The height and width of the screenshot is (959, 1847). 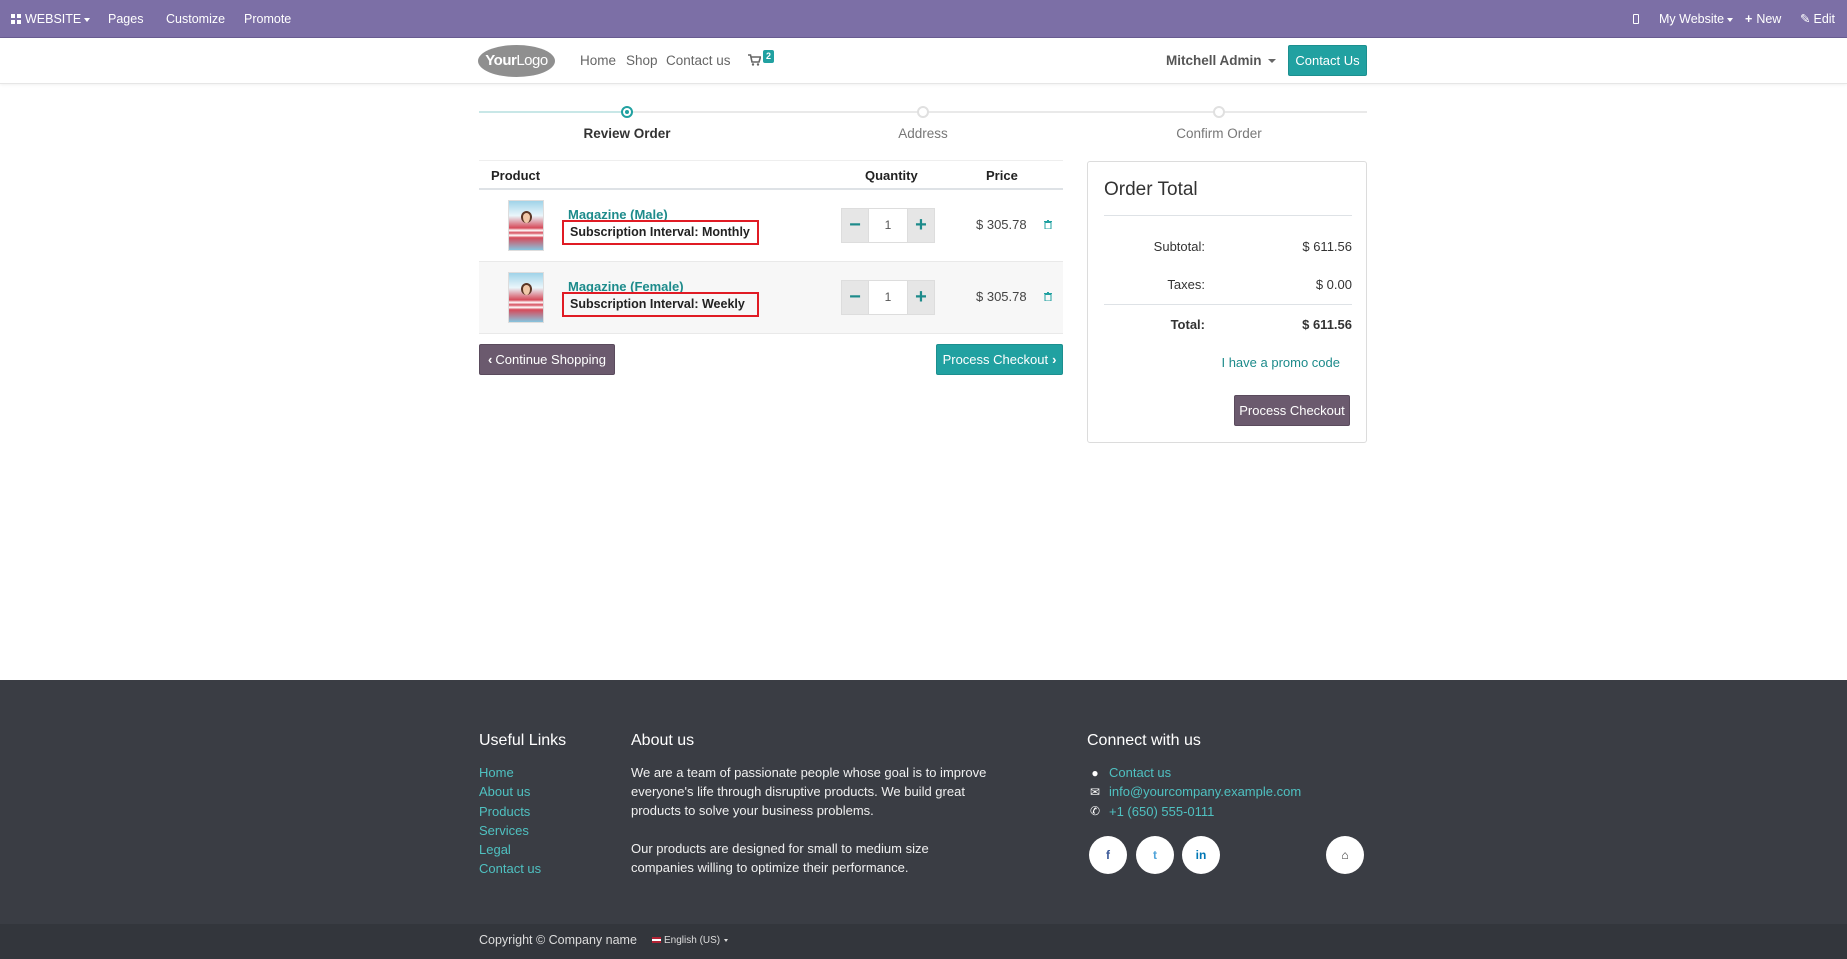 What do you see at coordinates (1327, 246) in the screenshot?
I see `subtotal-value: $ 611.56` at bounding box center [1327, 246].